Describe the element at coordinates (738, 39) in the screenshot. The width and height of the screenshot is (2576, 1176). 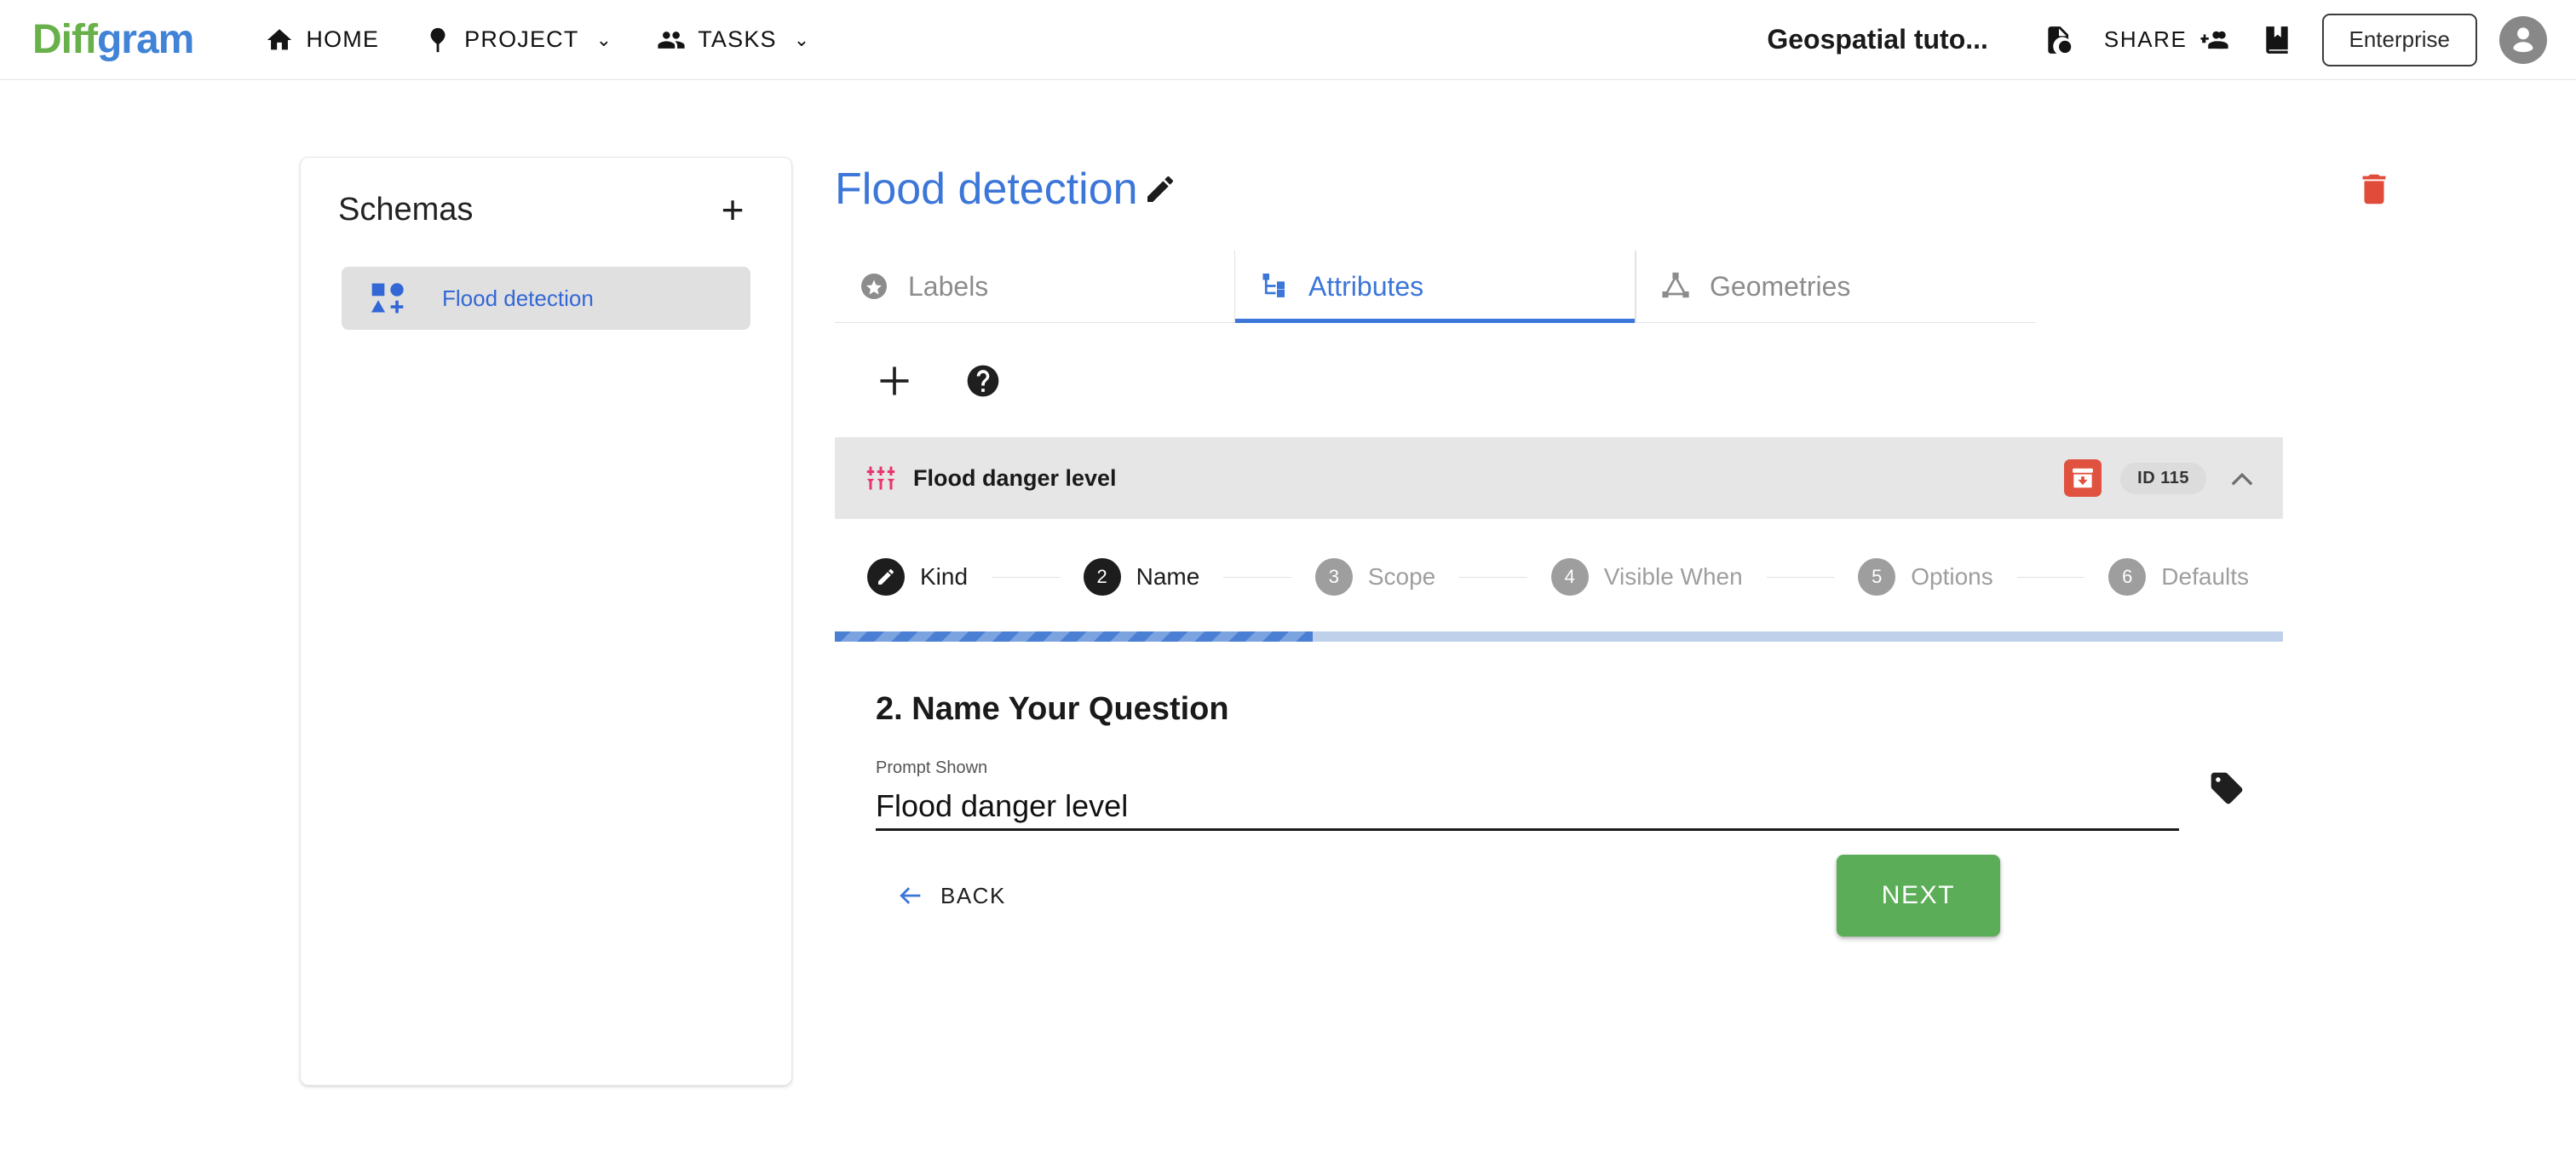
I see `nav-item-tasks-label: TASKS` at that location.